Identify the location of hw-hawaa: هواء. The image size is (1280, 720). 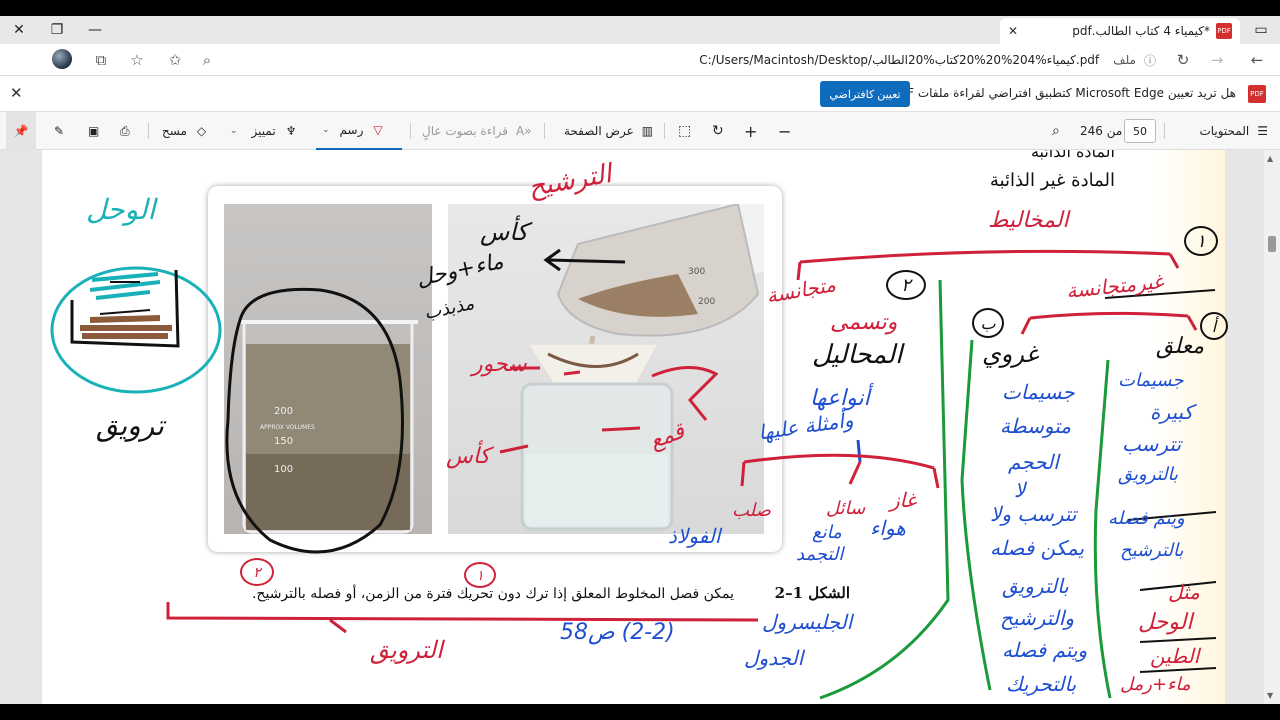
(888, 528).